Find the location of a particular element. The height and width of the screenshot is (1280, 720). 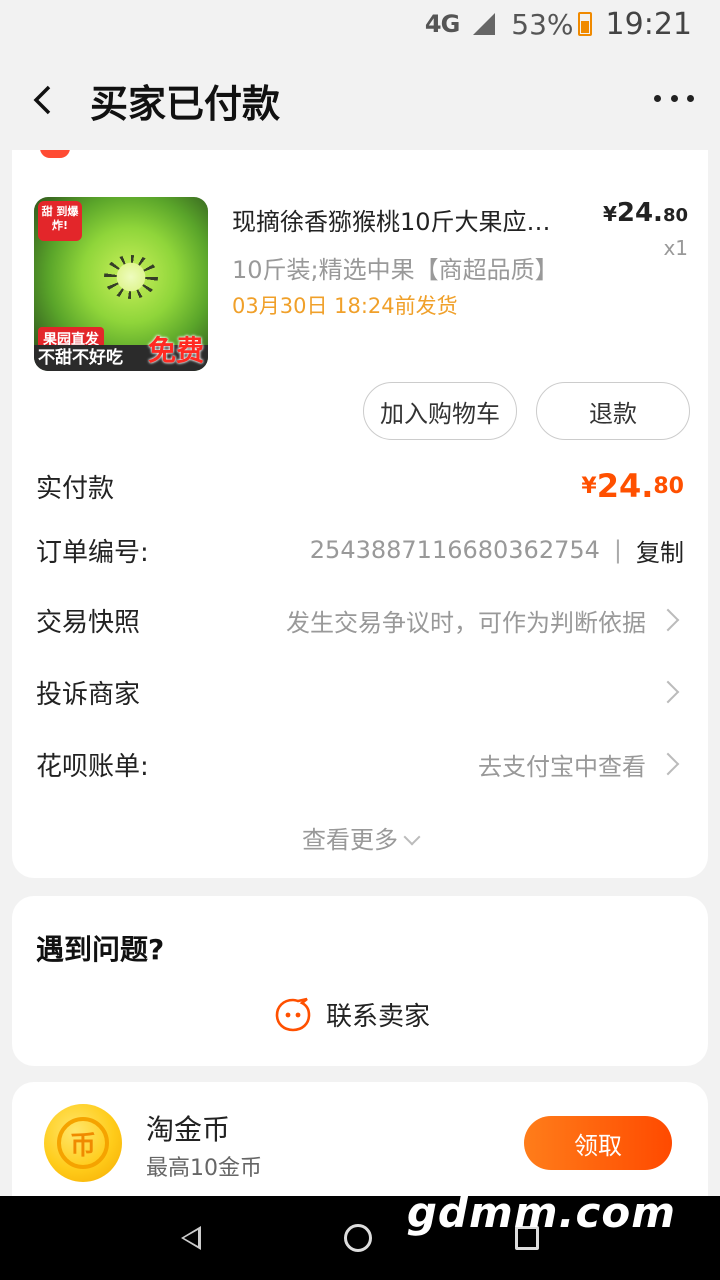

contact-seller-button: 联系卖家 is located at coordinates (352, 1014).